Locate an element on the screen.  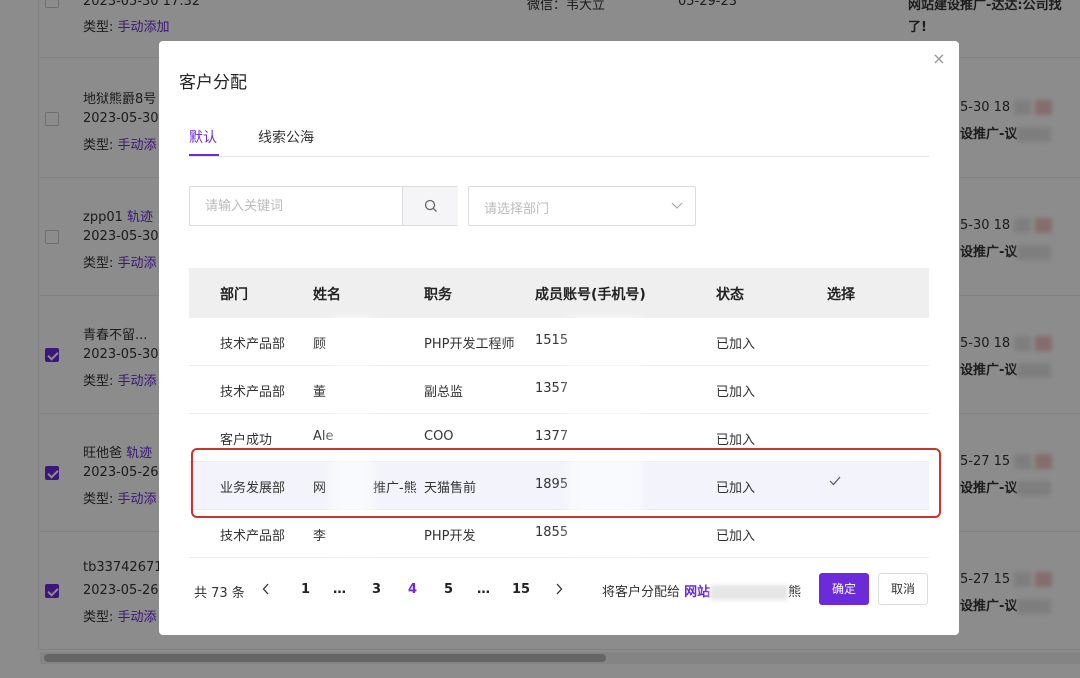
cell-phone: 1515 is located at coordinates (552, 340).